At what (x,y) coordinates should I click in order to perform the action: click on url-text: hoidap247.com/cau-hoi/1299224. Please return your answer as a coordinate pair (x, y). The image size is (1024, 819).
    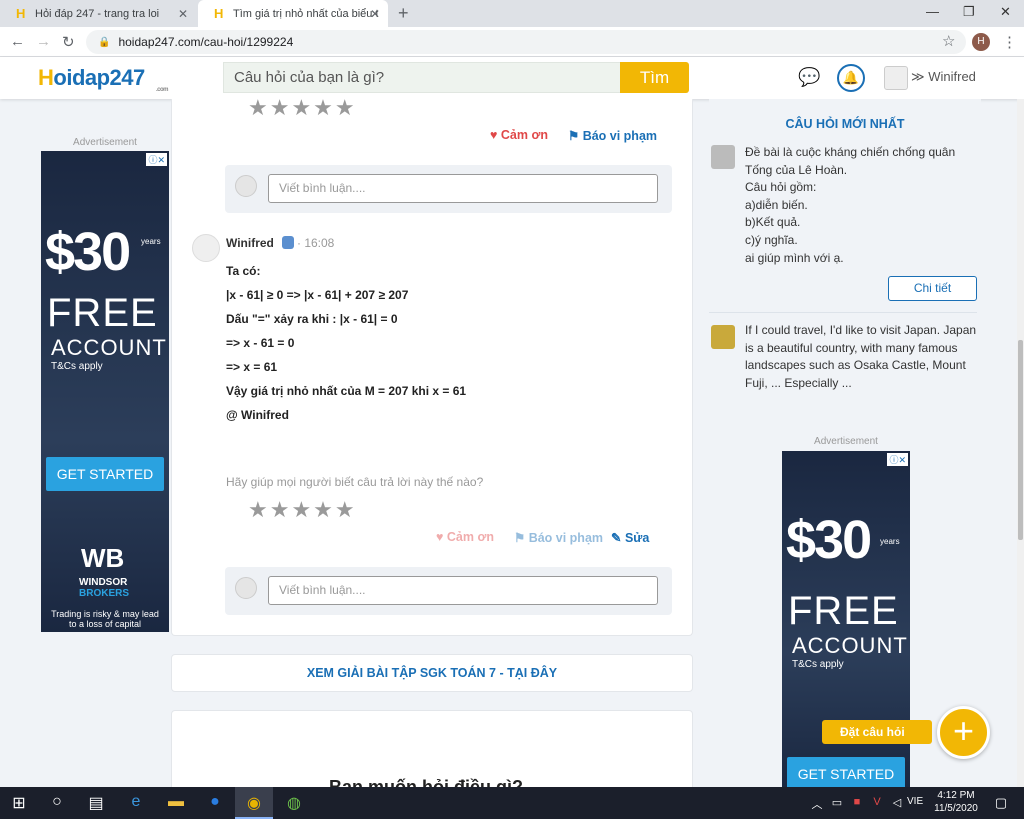
    Looking at the image, I should click on (206, 42).